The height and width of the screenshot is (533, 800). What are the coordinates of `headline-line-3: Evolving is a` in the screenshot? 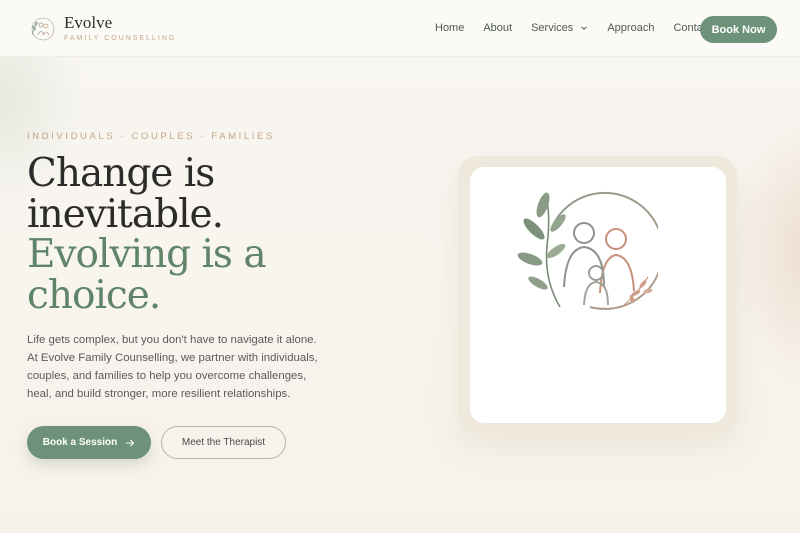 It's located at (147, 254).